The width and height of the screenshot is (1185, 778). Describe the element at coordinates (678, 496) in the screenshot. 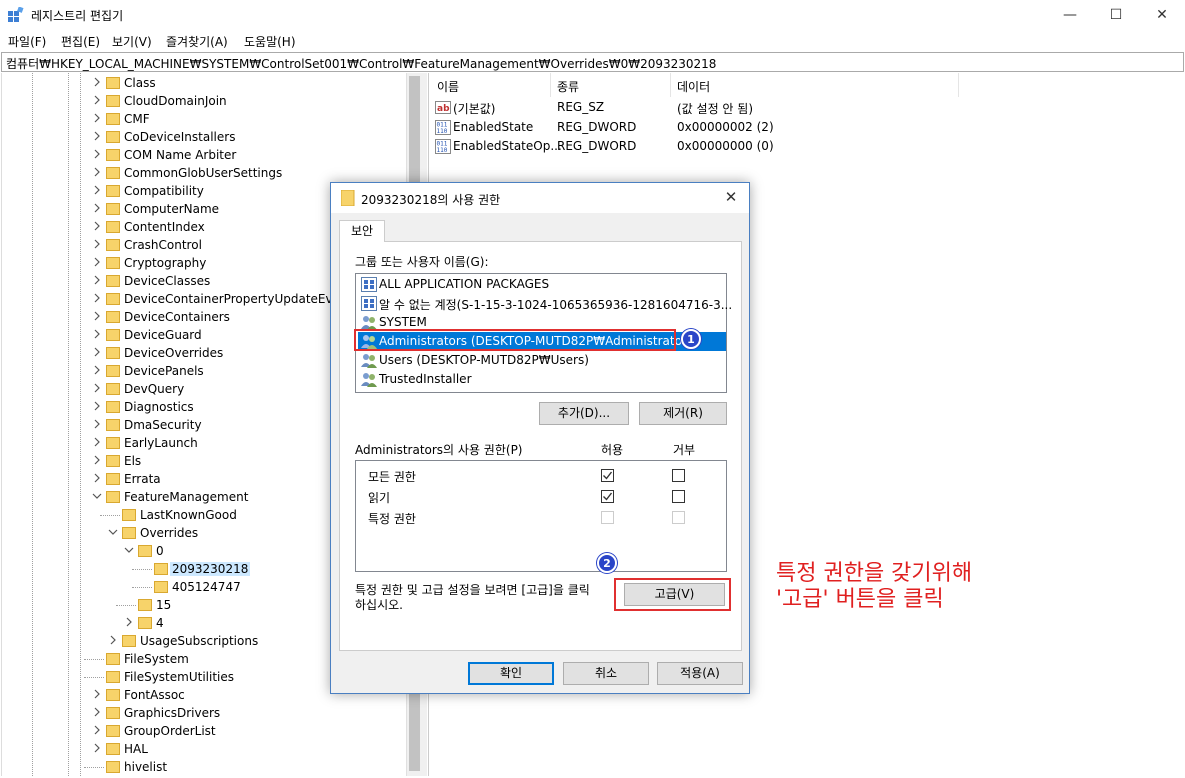

I see `deny-read-checkbox` at that location.